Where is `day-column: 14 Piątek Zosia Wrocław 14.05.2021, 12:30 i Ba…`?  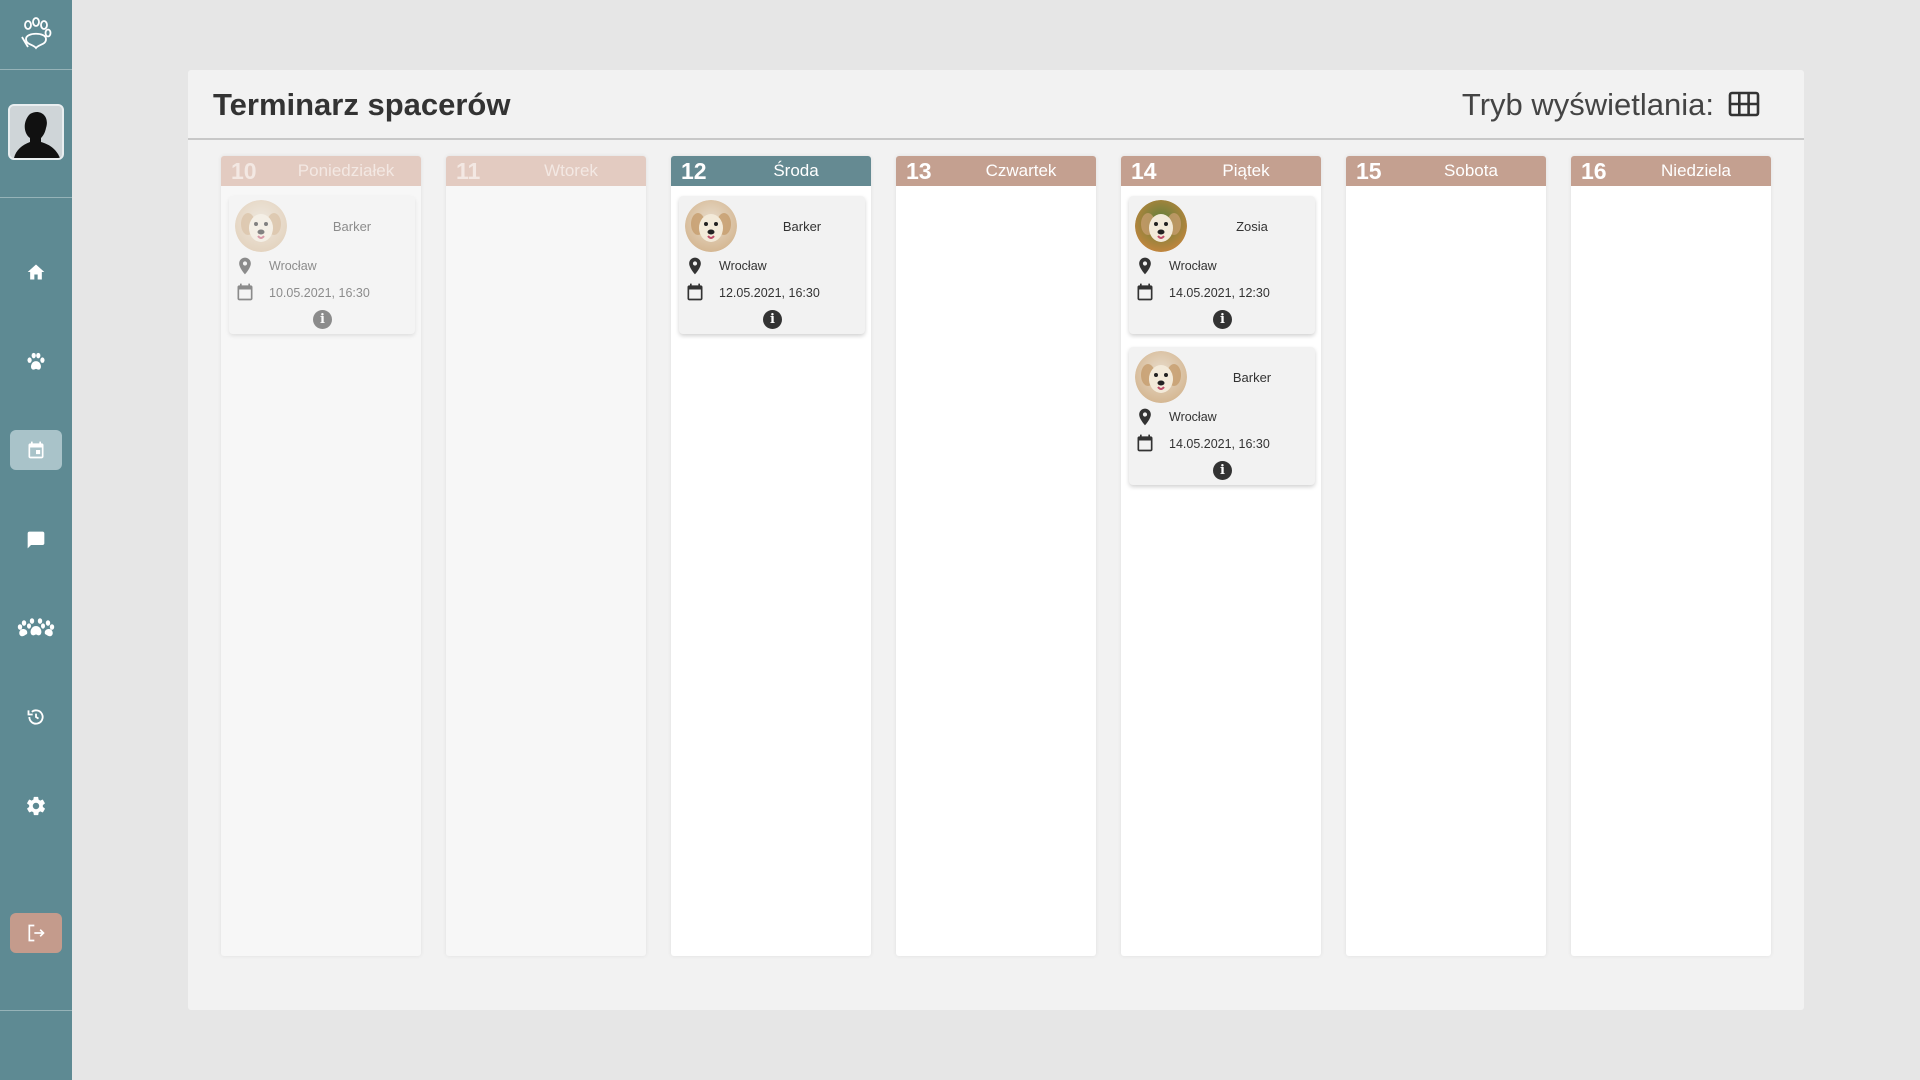 day-column: 14 Piątek Zosia Wrocław 14.05.2021, 12:30 i Ba… is located at coordinates (1221, 556).